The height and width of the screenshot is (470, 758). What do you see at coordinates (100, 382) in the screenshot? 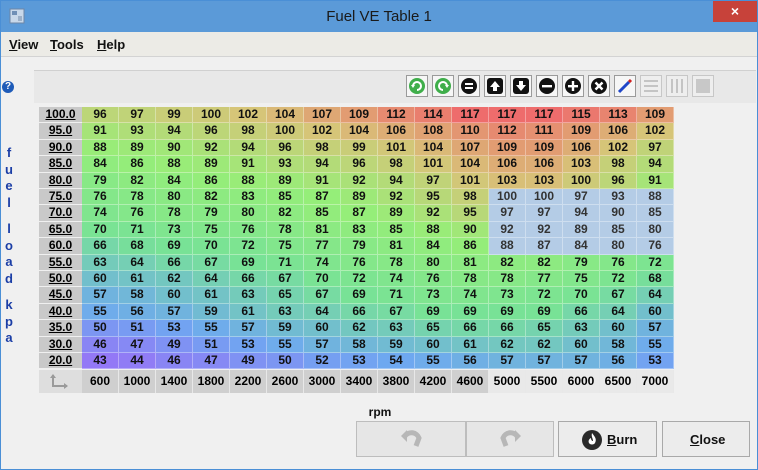
I see `x-tick-label: 600` at bounding box center [100, 382].